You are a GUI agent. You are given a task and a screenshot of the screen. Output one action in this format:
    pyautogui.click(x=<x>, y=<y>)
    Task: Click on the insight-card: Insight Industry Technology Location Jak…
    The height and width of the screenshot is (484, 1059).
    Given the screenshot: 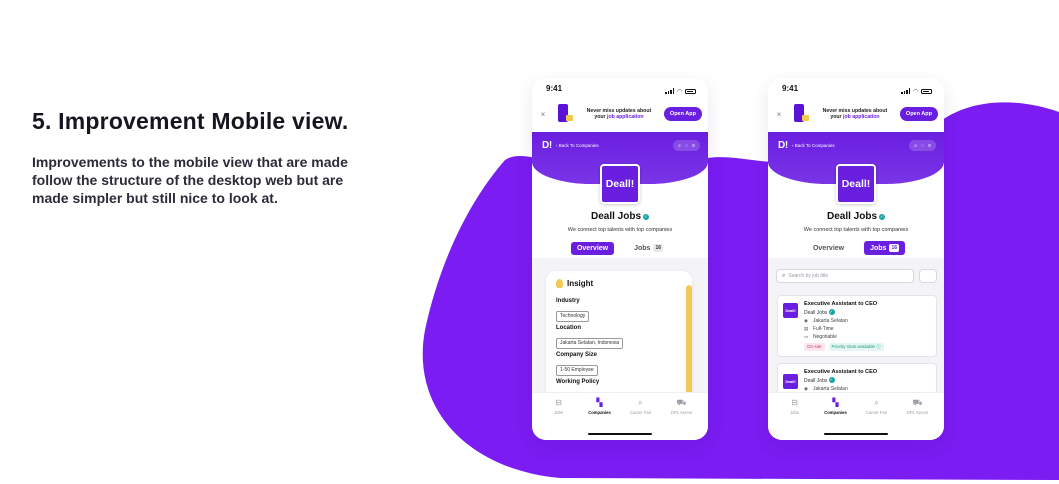 What is the action you would take?
    pyautogui.click(x=619, y=341)
    